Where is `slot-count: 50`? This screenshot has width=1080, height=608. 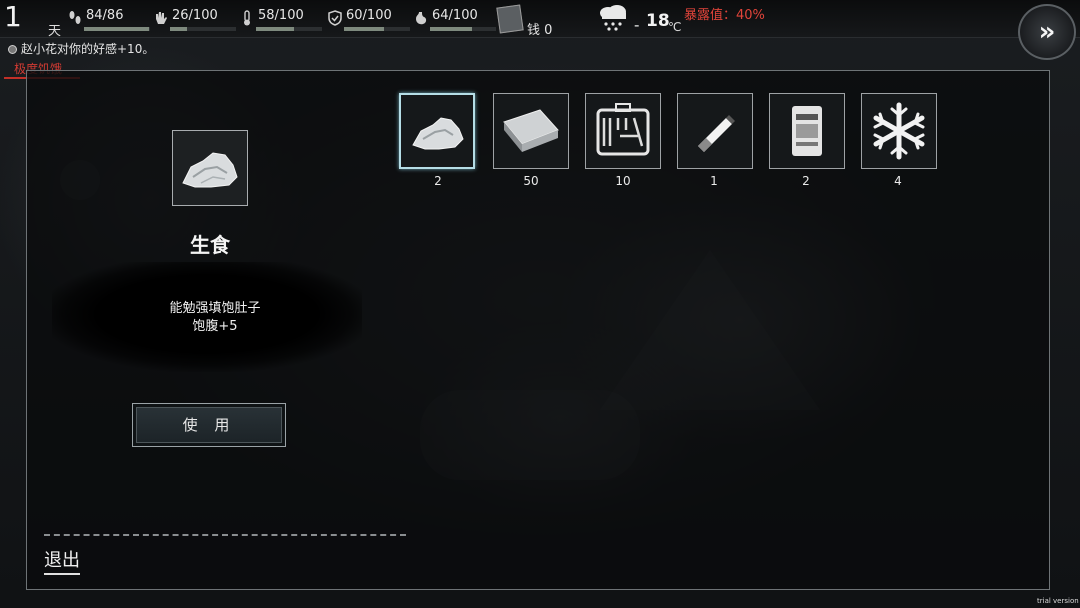 slot-count: 50 is located at coordinates (531, 181).